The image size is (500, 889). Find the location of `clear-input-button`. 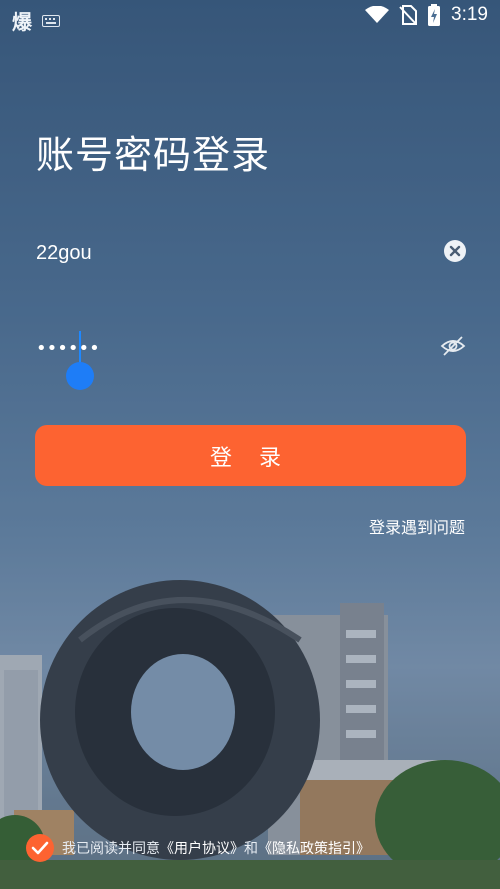

clear-input-button is located at coordinates (455, 251).